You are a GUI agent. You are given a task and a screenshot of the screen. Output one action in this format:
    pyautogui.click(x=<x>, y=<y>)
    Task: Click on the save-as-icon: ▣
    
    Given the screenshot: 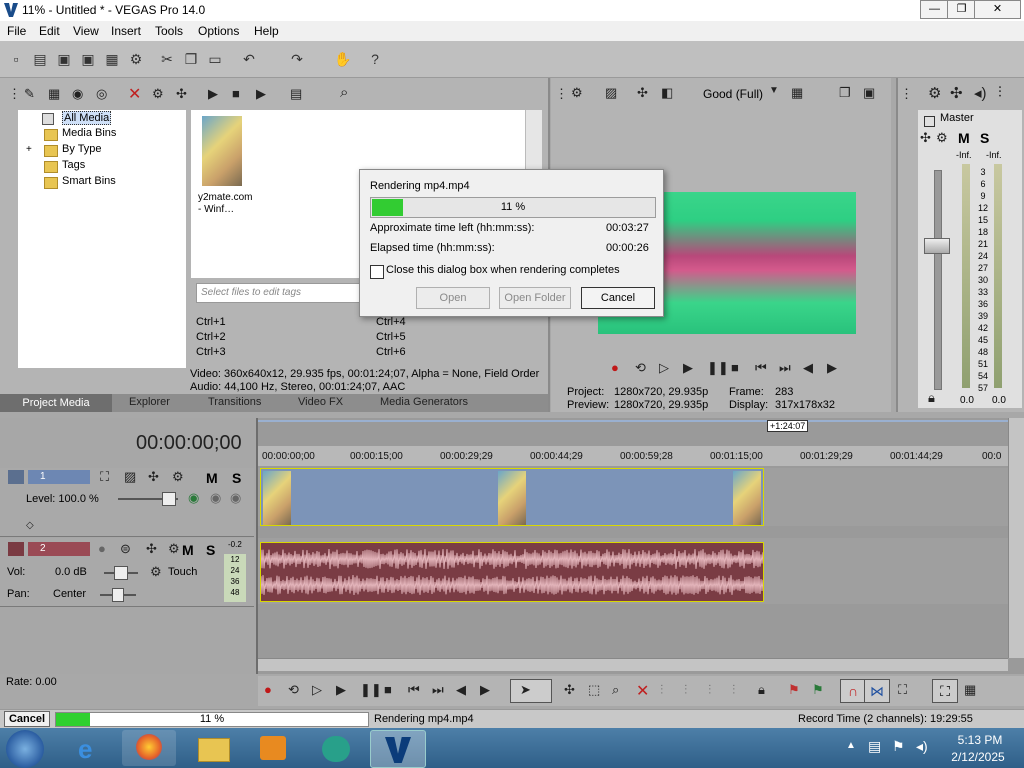 What is the action you would take?
    pyautogui.click(x=88, y=59)
    